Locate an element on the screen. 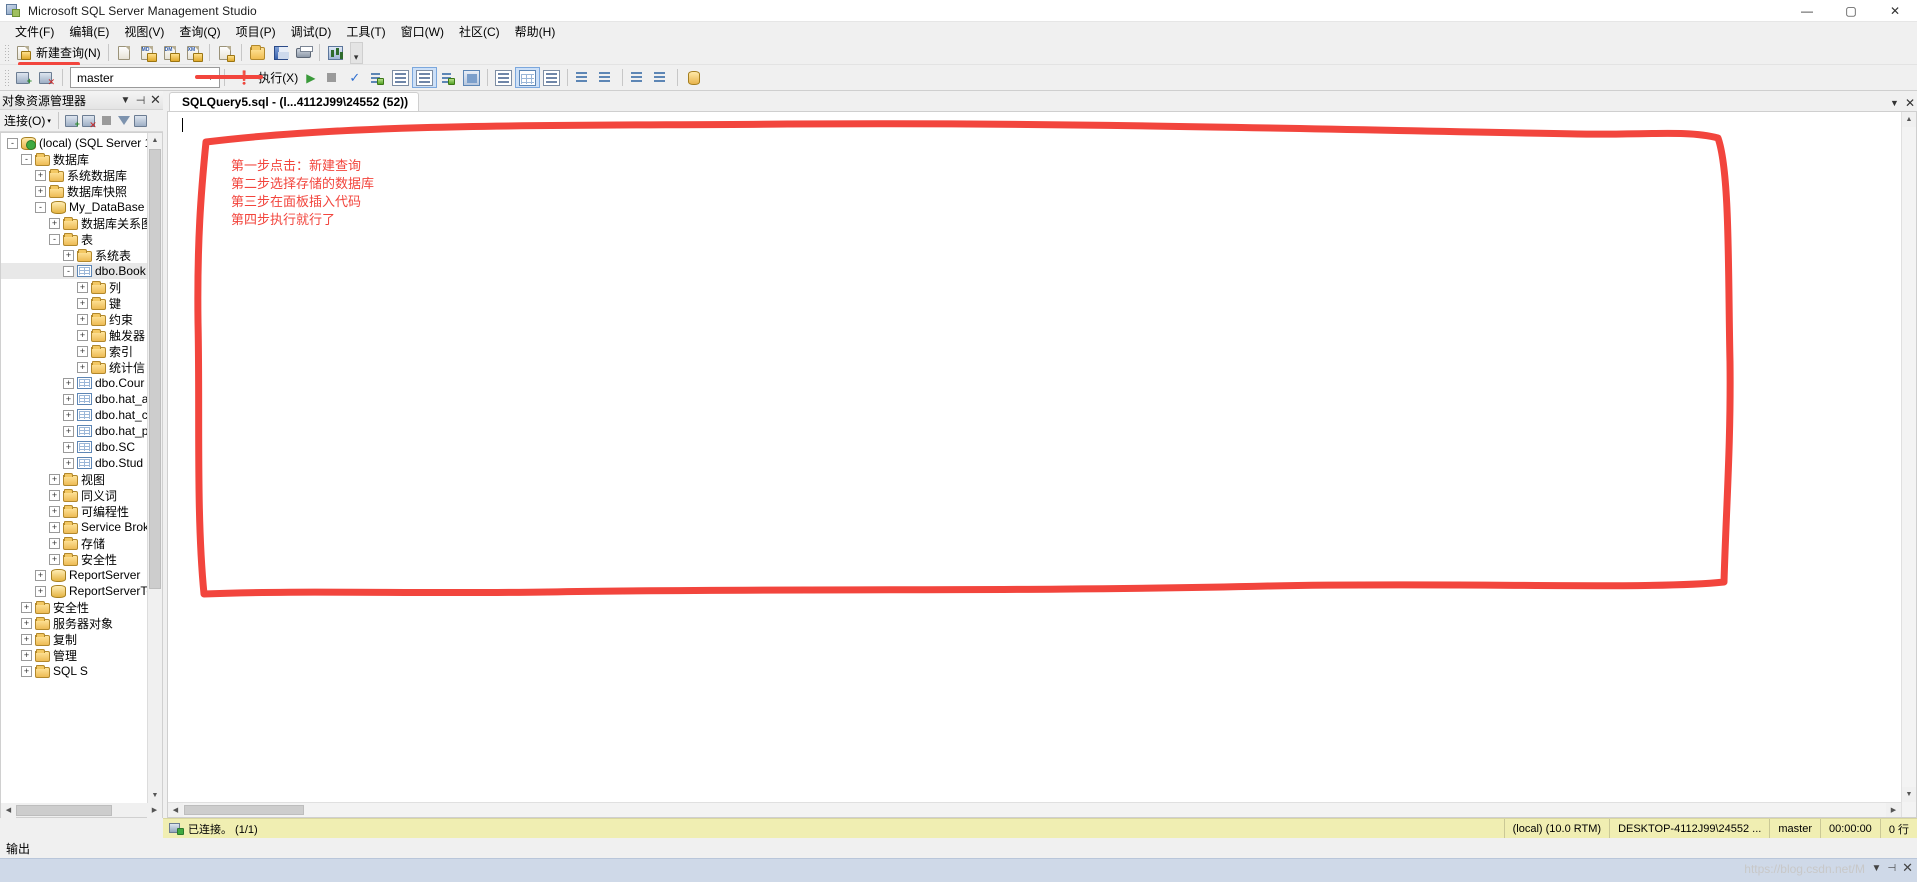 Image resolution: width=1917 pixels, height=882 pixels. editor-scroll-right-icon: ▶ is located at coordinates (1893, 809).